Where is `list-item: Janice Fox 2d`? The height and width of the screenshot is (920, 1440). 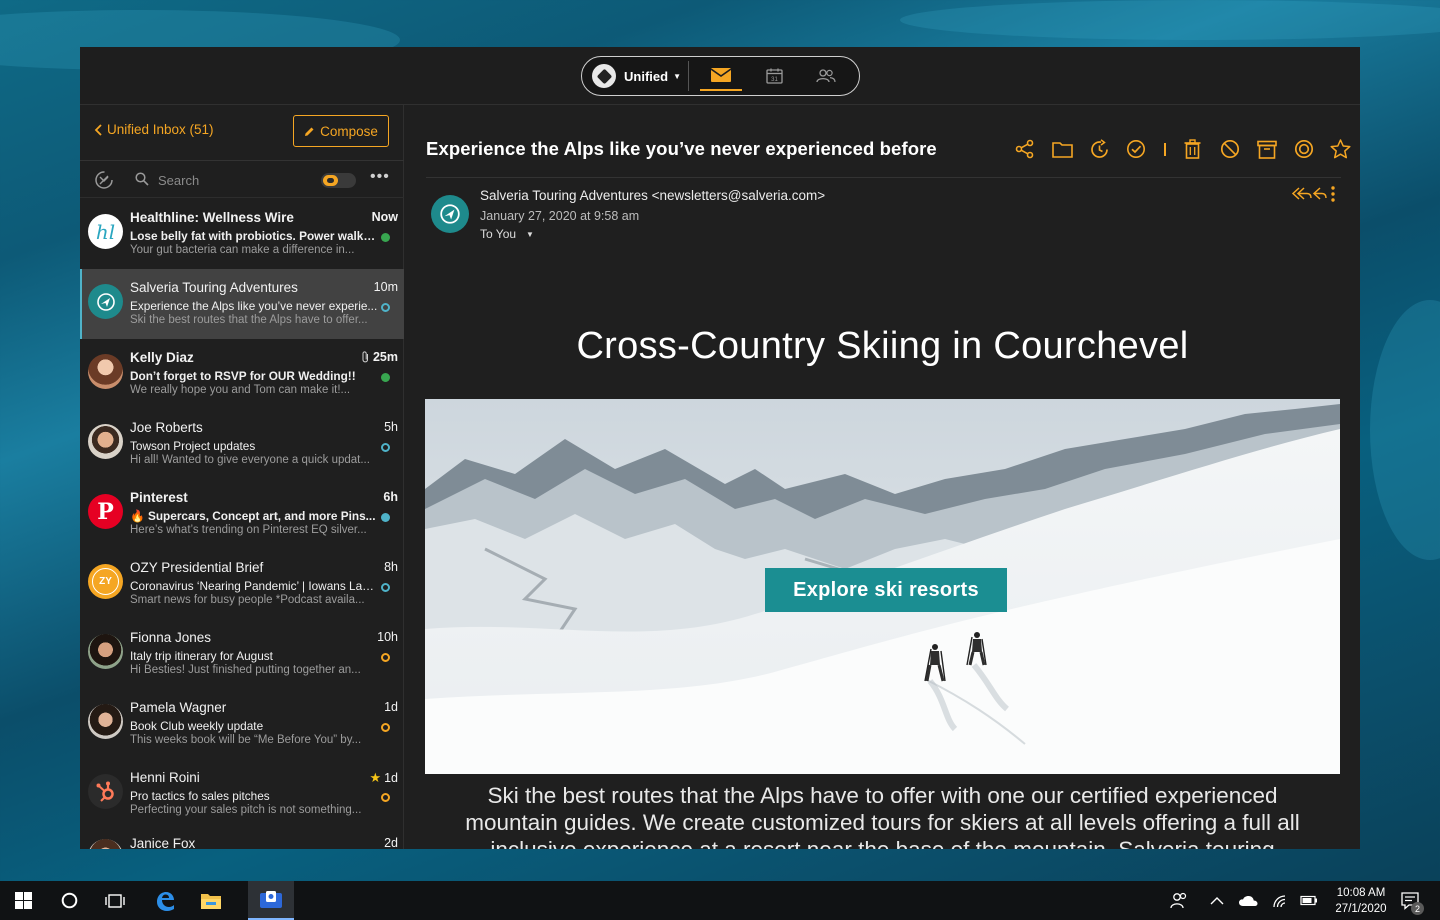
list-item: Janice Fox 2d is located at coordinates (242, 839).